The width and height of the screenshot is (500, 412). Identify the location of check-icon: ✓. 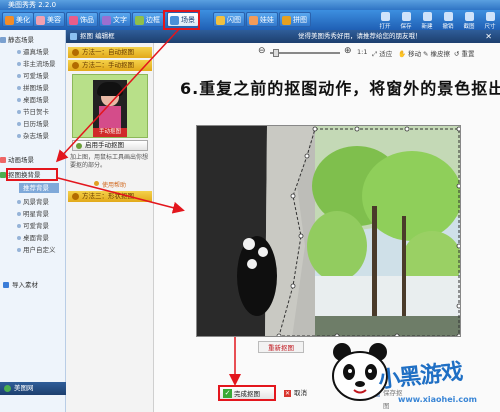
(227, 393).